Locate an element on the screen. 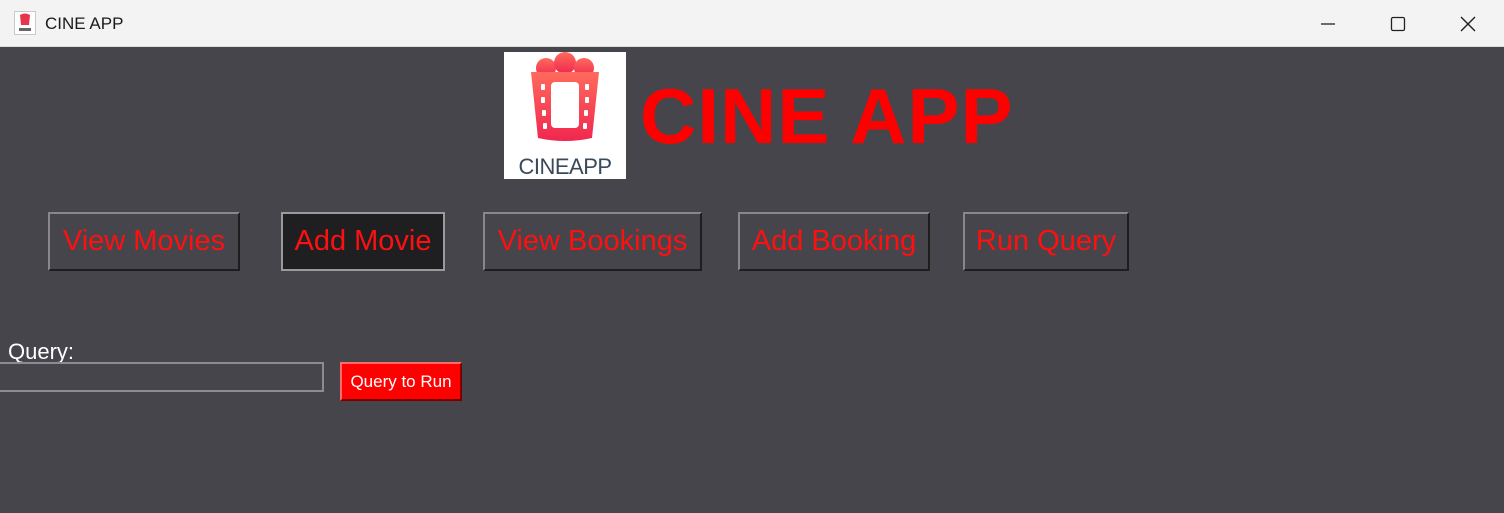 Image resolution: width=1504 pixels, height=513 pixels. maximize-icon is located at coordinates (1398, 23).